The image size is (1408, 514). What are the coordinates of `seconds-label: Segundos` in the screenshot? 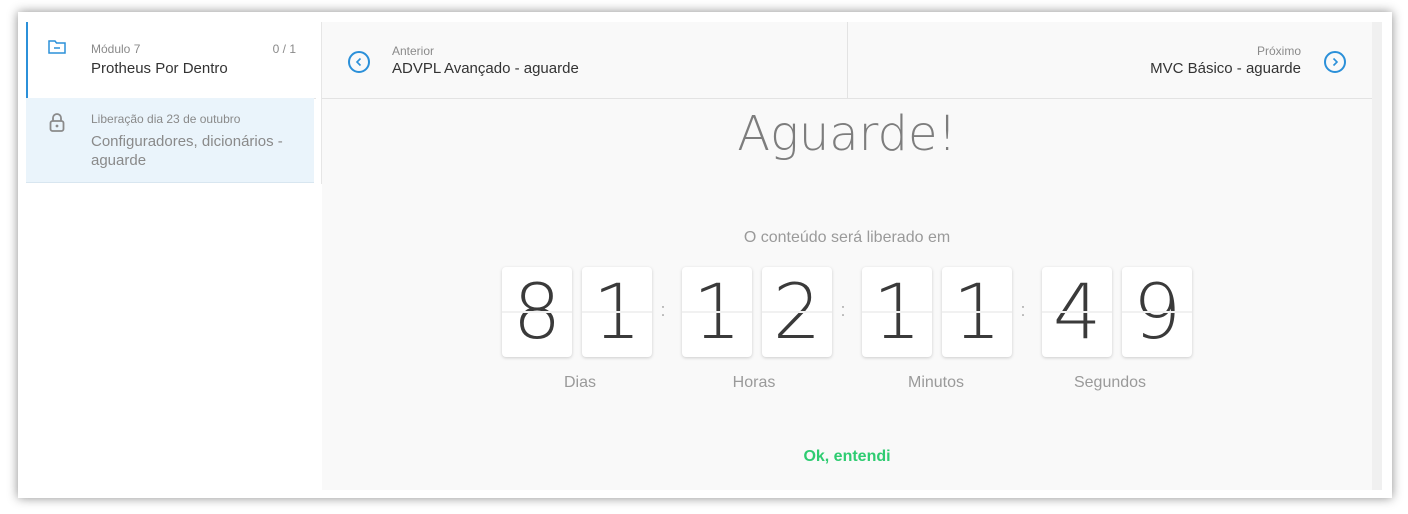 It's located at (1110, 382).